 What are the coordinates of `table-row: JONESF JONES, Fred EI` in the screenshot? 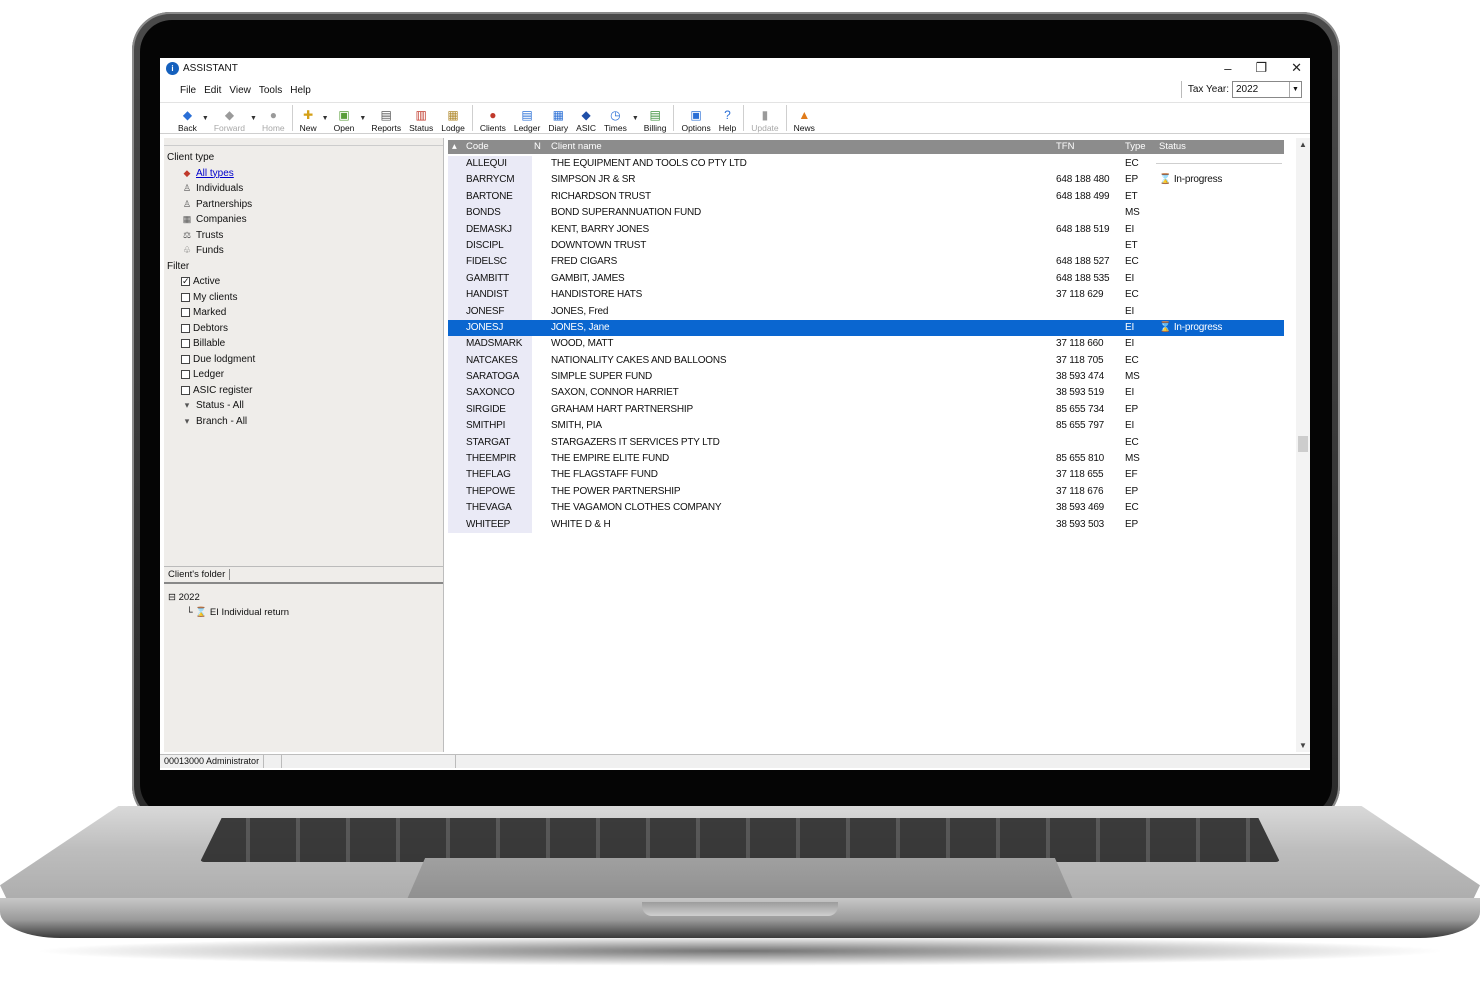 It's located at (866, 311).